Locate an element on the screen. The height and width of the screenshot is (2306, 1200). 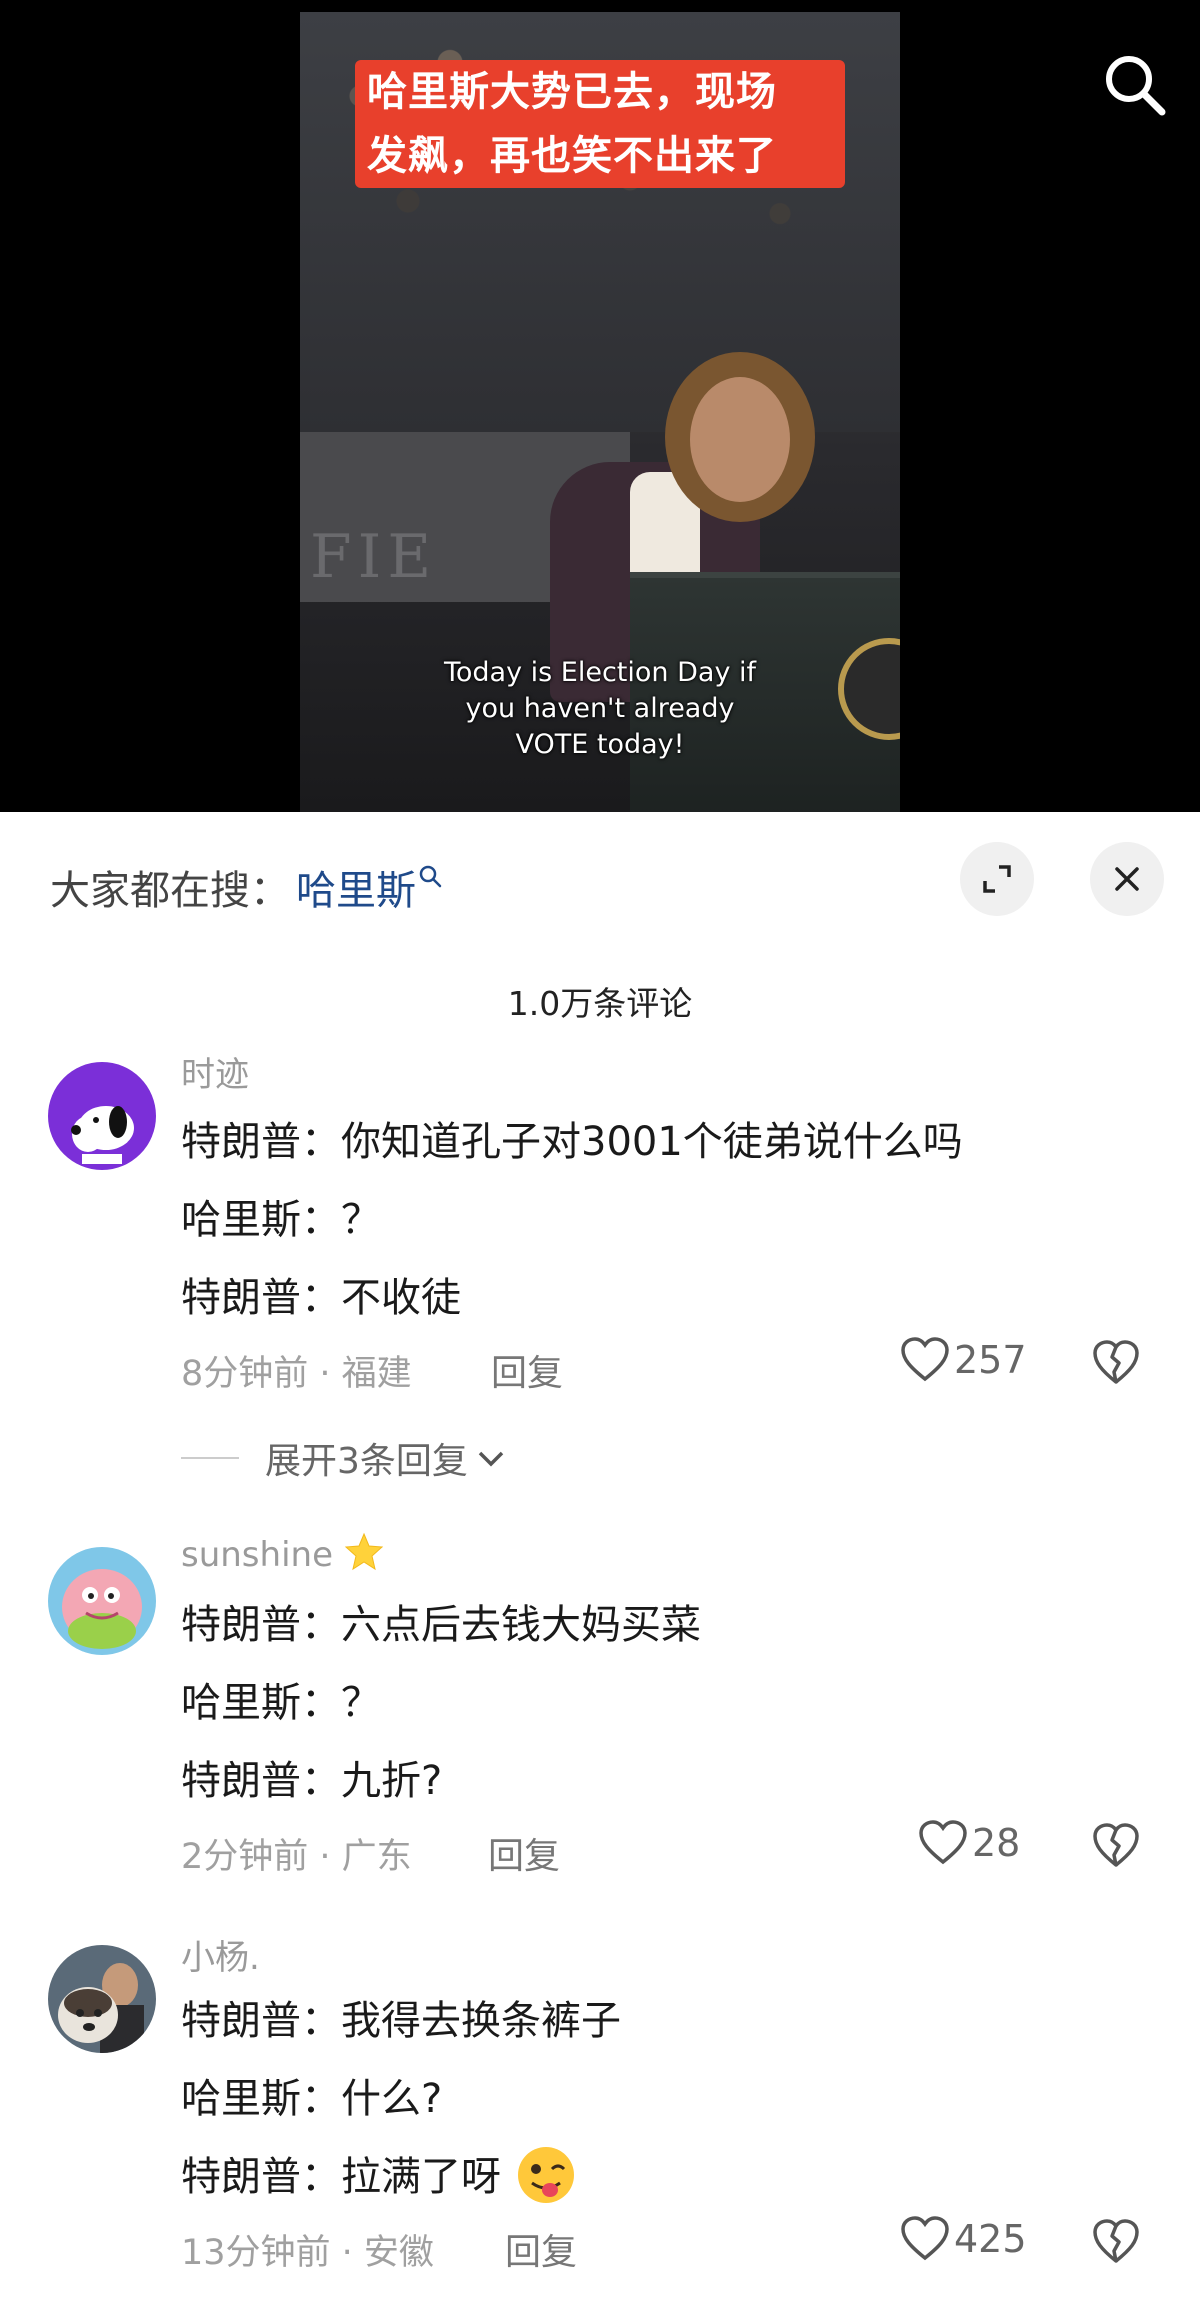
comment-text-line: 特朗普：拉满了呀 is located at coordinates (379, 2175).